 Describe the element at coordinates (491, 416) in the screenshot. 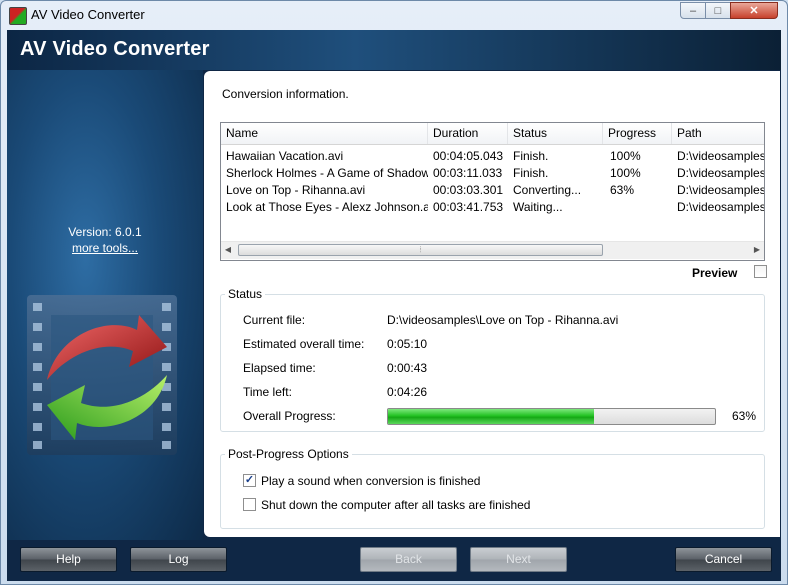

I see `overall-progress-fill` at that location.